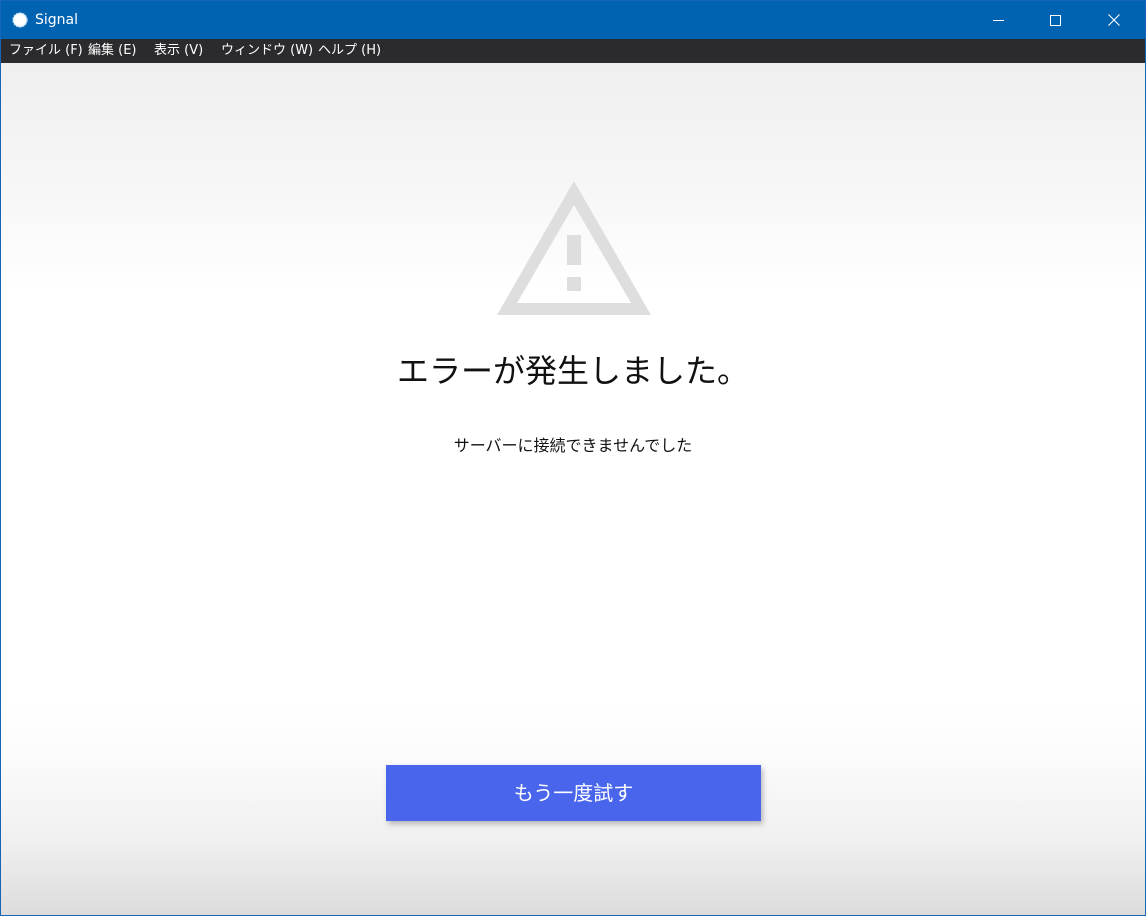  What do you see at coordinates (574, 248) in the screenshot?
I see `warning-icon` at bounding box center [574, 248].